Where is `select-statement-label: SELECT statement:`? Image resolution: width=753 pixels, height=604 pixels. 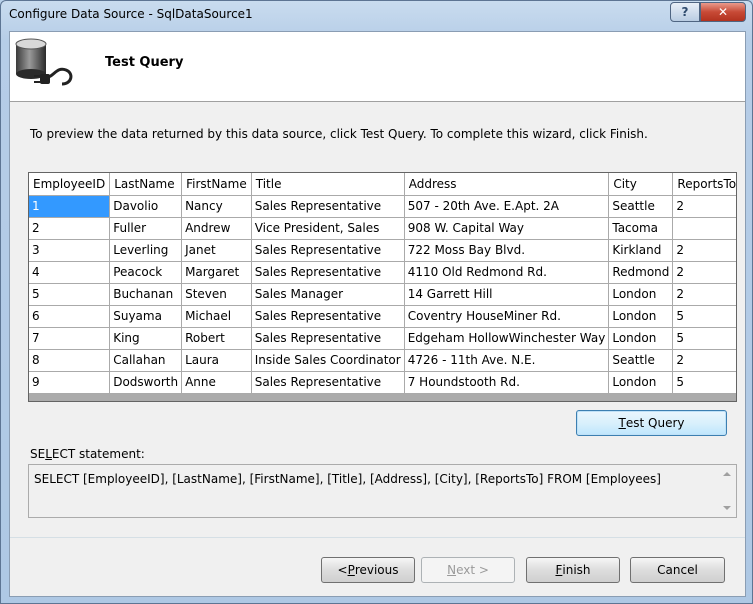 select-statement-label: SELECT statement: is located at coordinates (87, 454).